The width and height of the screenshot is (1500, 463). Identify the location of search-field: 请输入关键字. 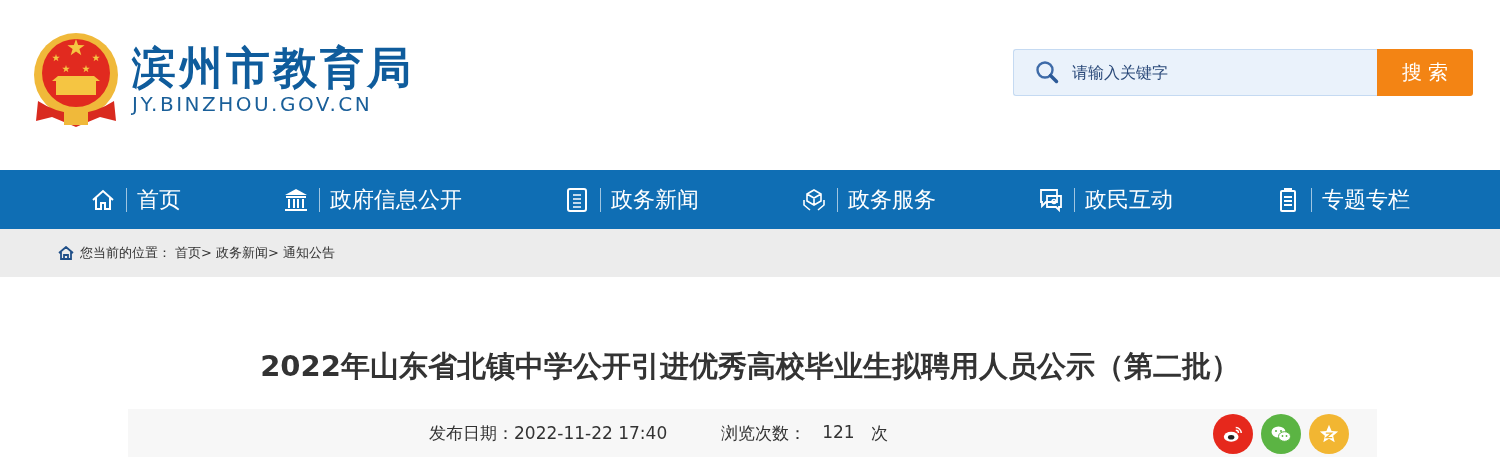
(1195, 72).